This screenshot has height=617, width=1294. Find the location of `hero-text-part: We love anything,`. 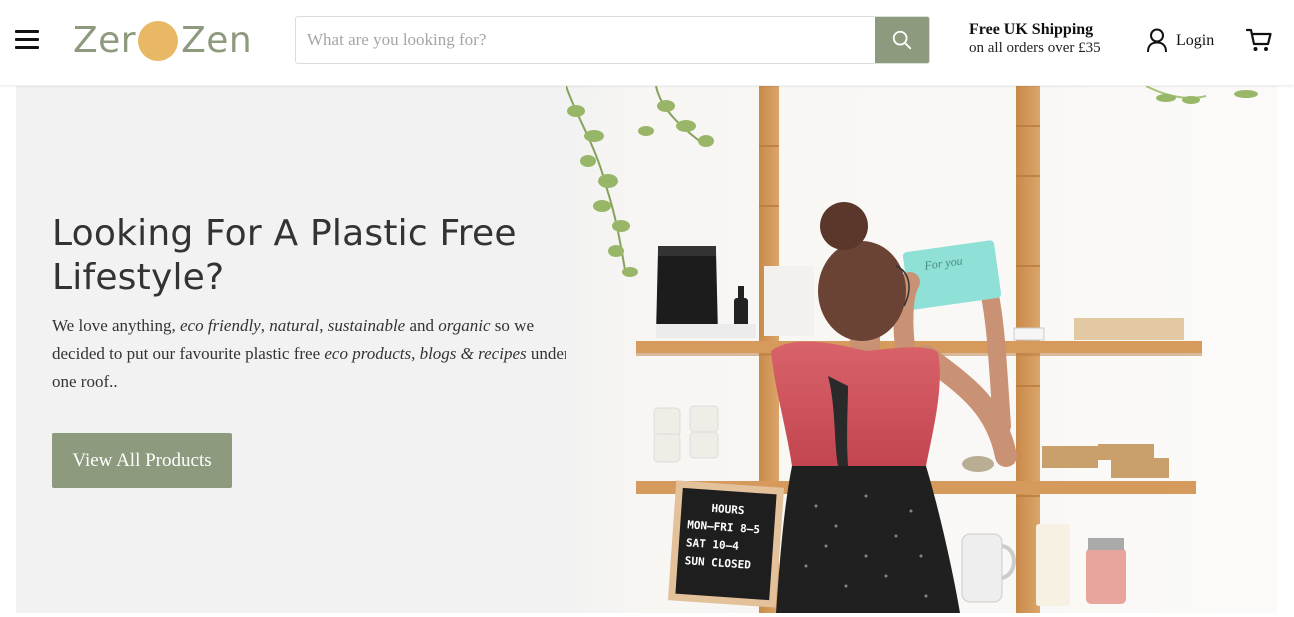

hero-text-part: We love anything, is located at coordinates (116, 325).